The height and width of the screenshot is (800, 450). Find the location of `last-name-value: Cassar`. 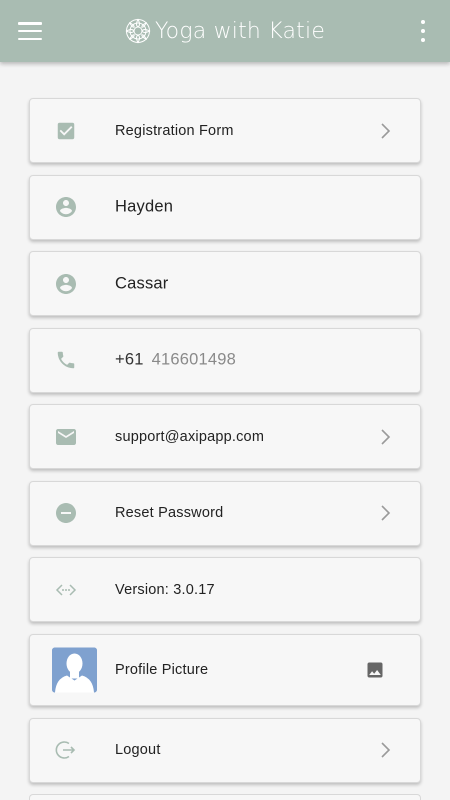

last-name-value: Cassar is located at coordinates (142, 283).